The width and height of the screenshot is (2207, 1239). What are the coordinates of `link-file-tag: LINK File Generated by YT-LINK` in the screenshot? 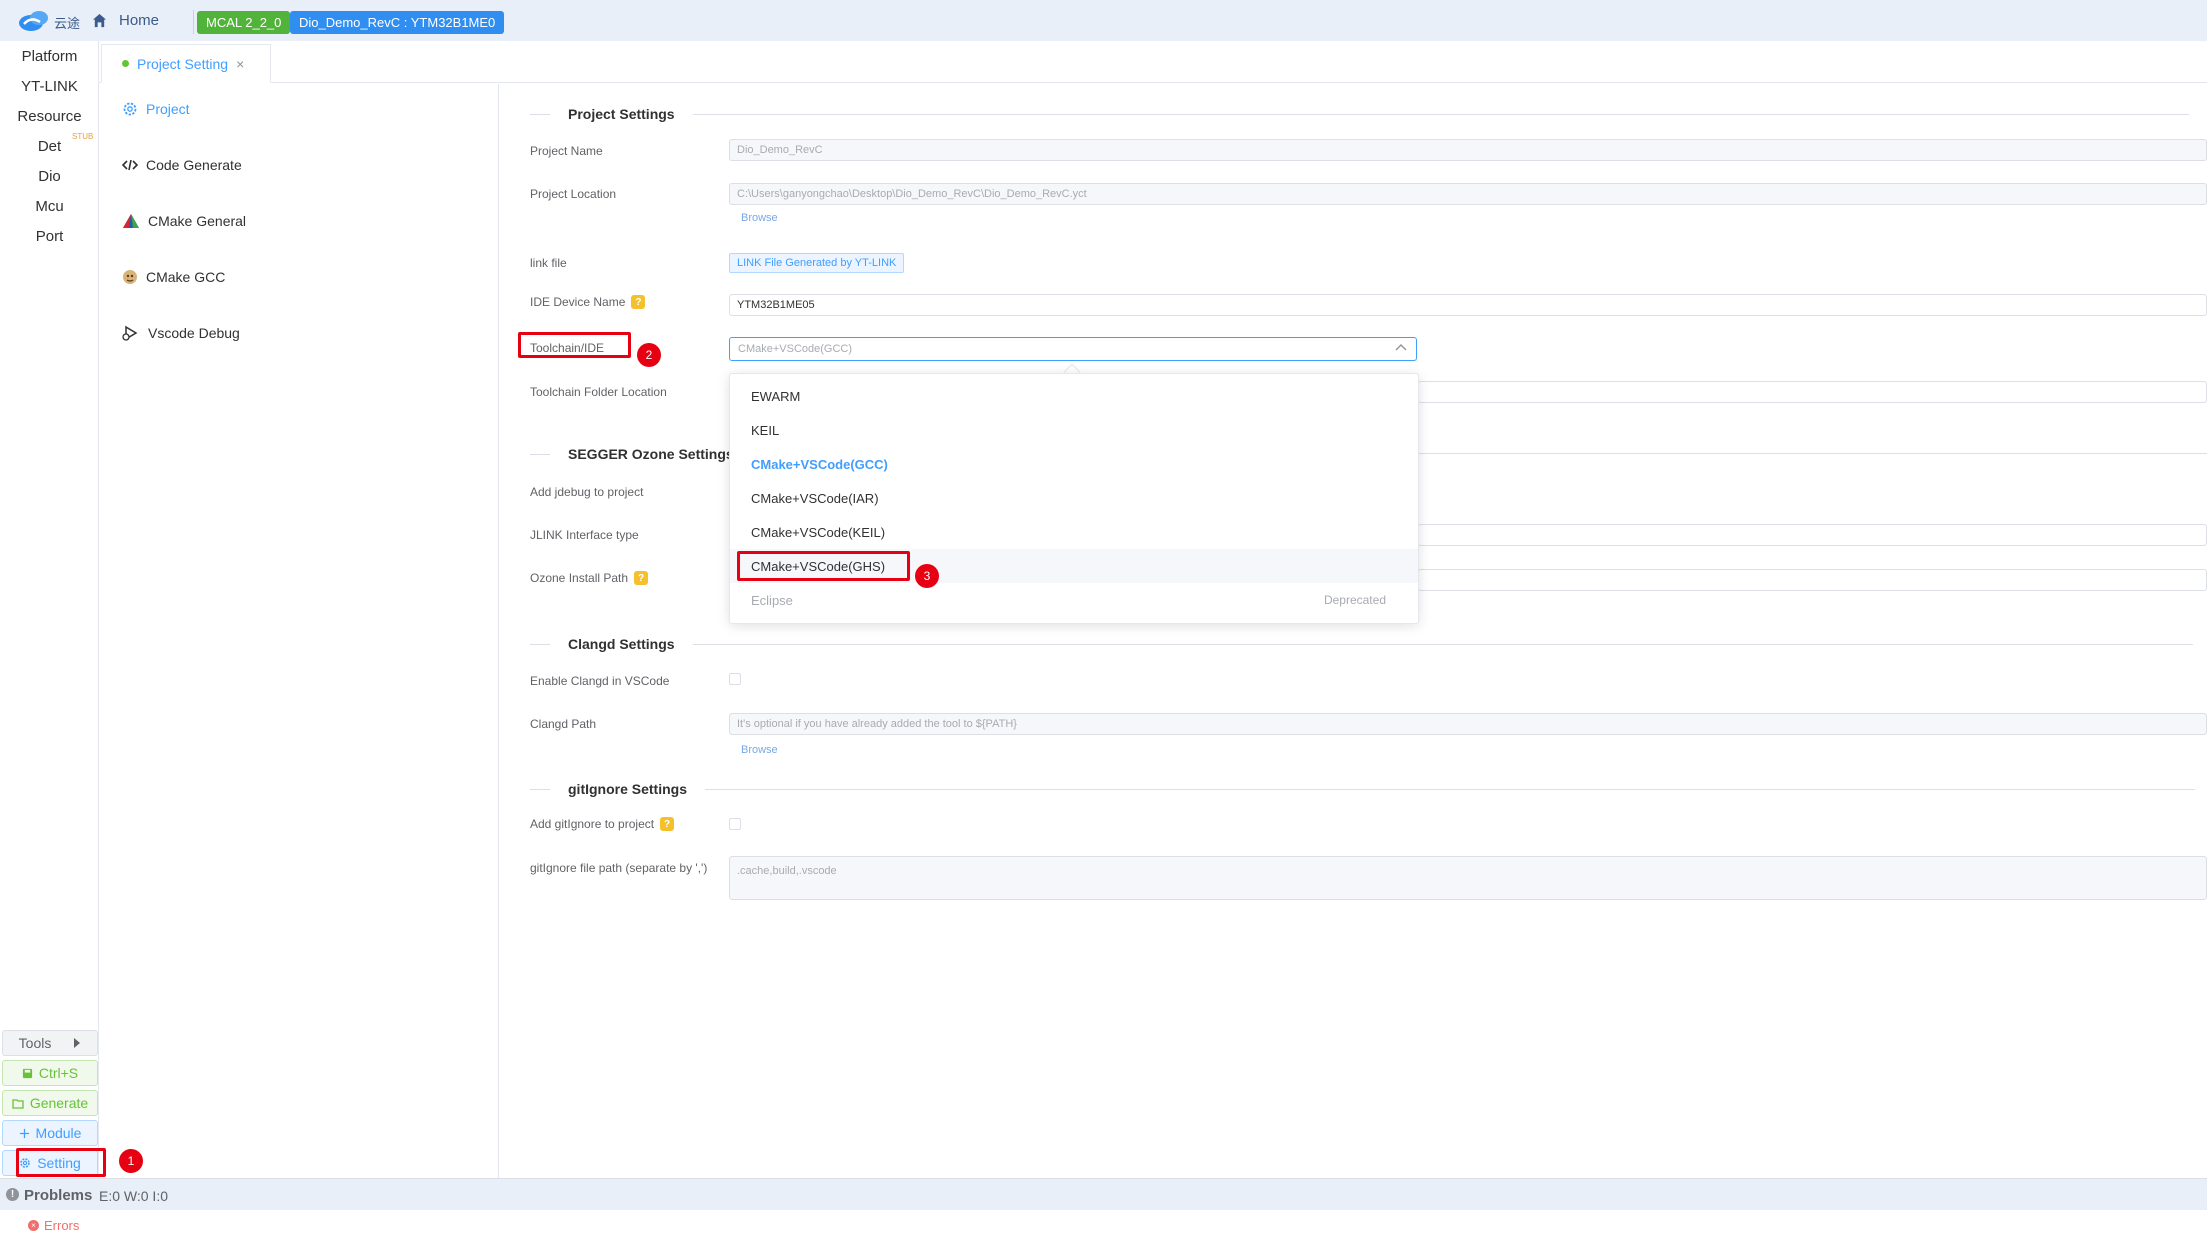 It's located at (817, 263).